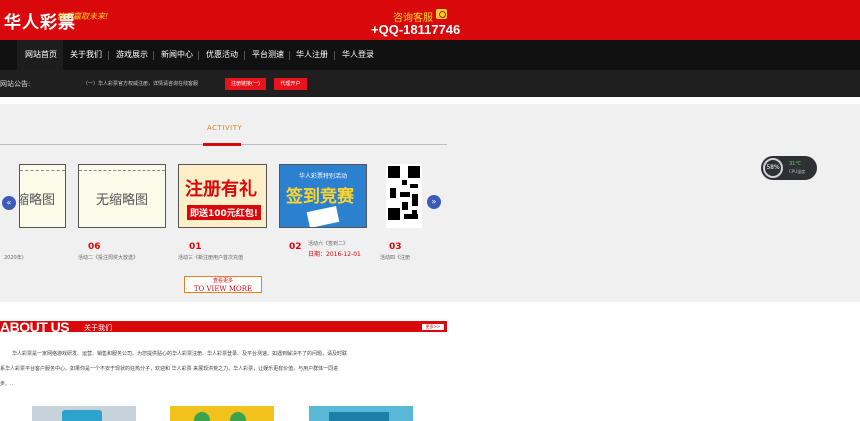 The height and width of the screenshot is (421, 860). I want to click on qr-code-icon, so click(404, 196).